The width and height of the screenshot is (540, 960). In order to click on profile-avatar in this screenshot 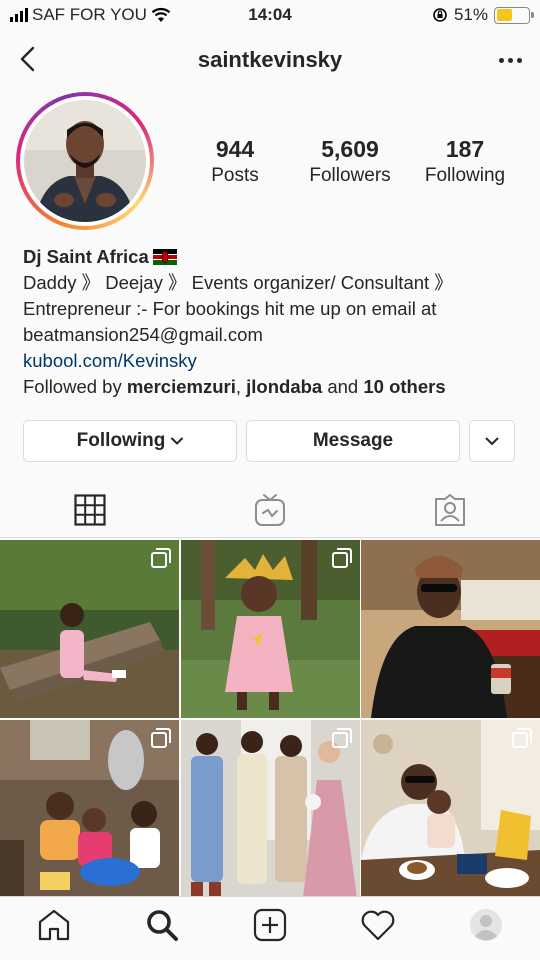, I will do `click(85, 161)`.